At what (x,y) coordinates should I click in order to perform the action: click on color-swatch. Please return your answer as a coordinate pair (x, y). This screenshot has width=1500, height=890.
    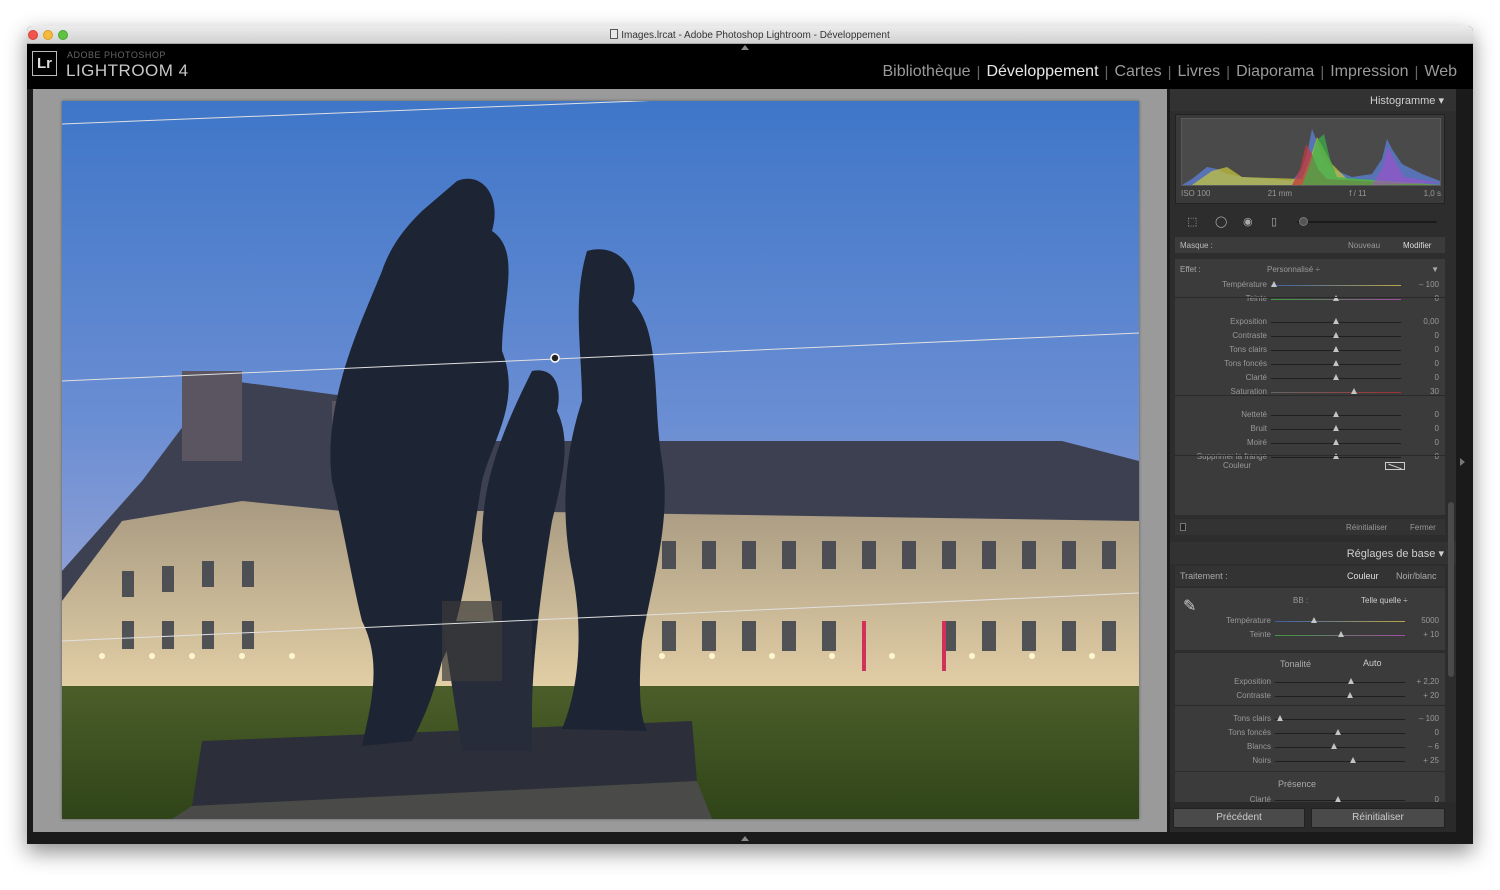
    Looking at the image, I should click on (1395, 466).